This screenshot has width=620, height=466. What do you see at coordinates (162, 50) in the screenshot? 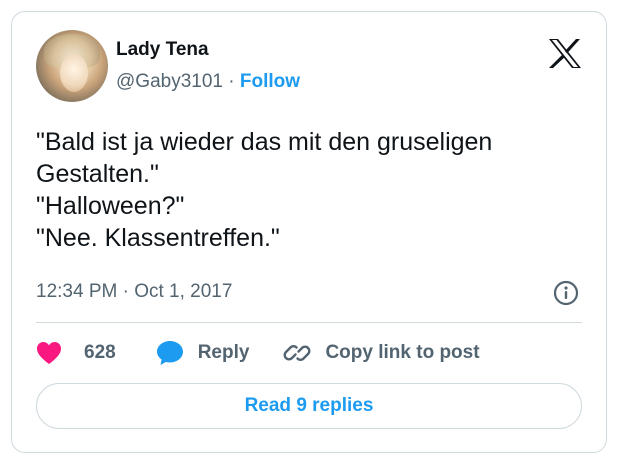
I see `author-display-name: Lady Tena` at bounding box center [162, 50].